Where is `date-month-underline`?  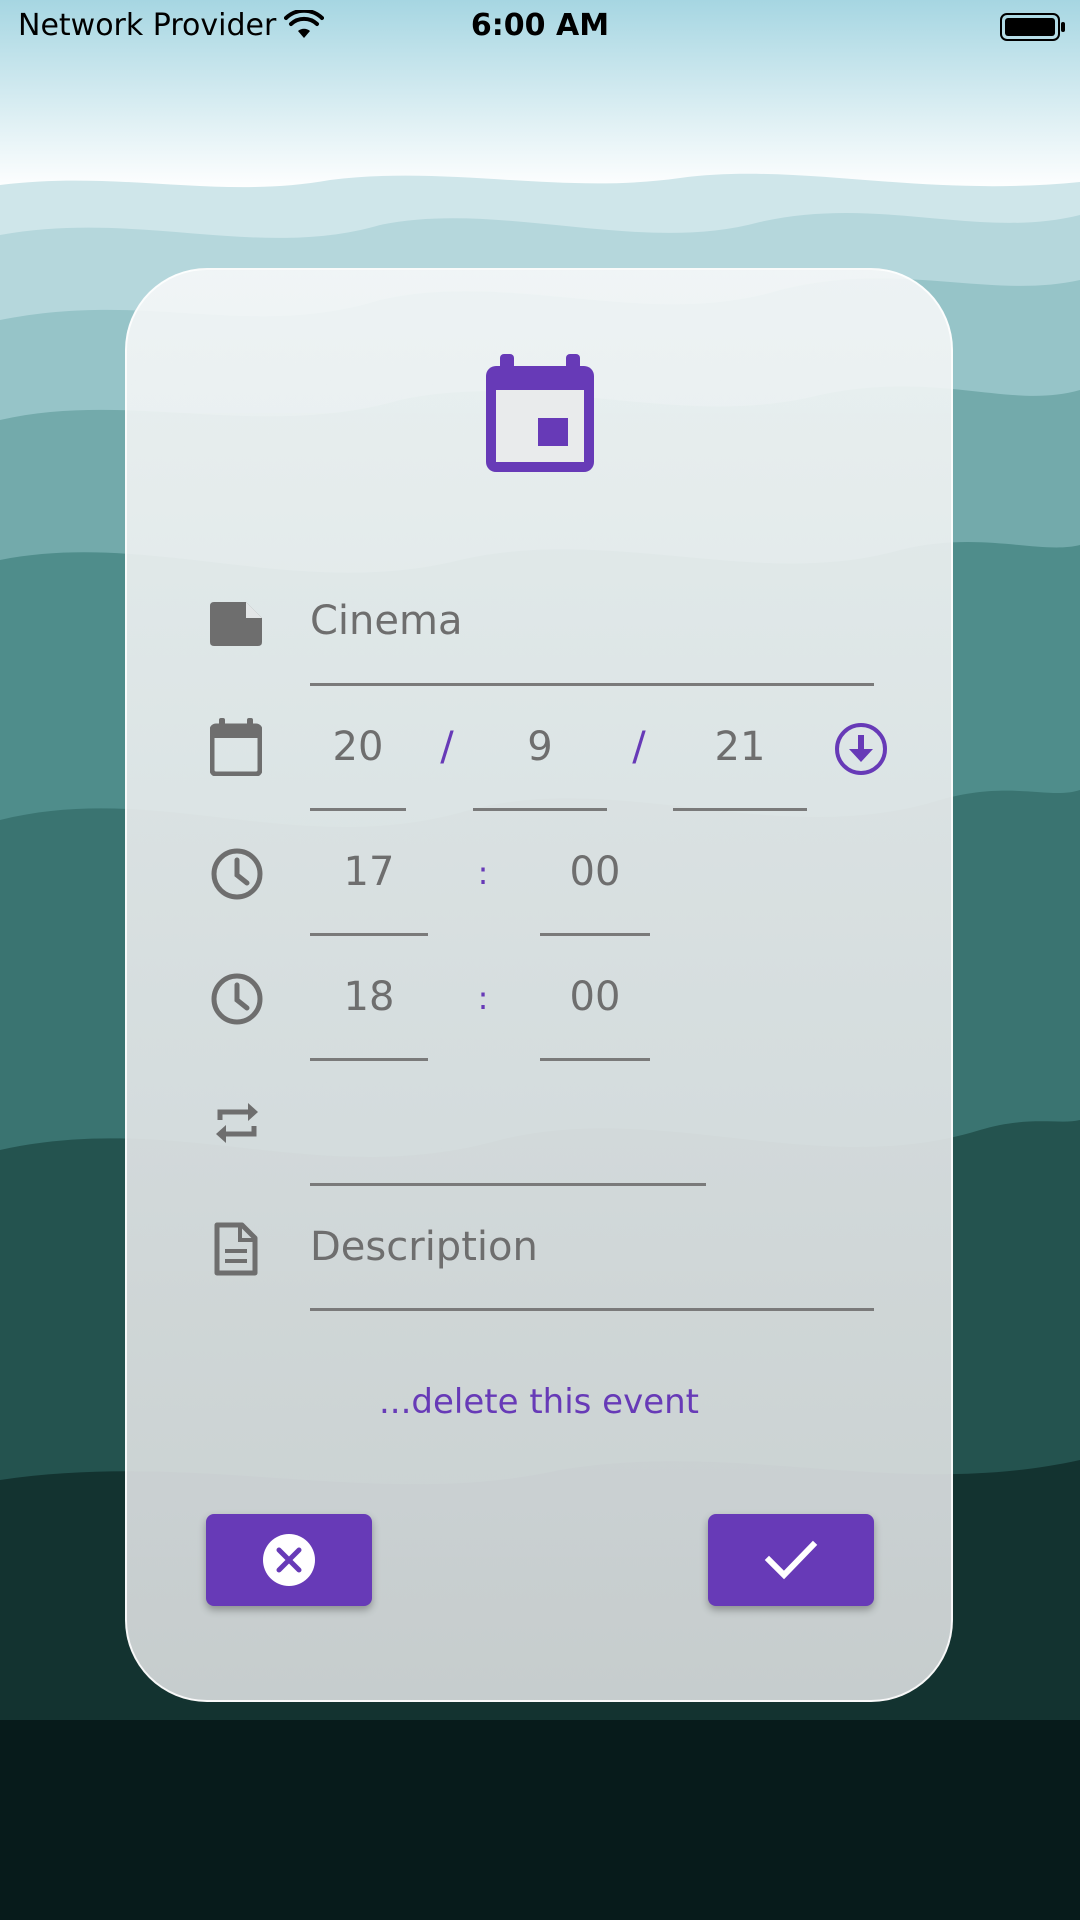
date-month-underline is located at coordinates (540, 809).